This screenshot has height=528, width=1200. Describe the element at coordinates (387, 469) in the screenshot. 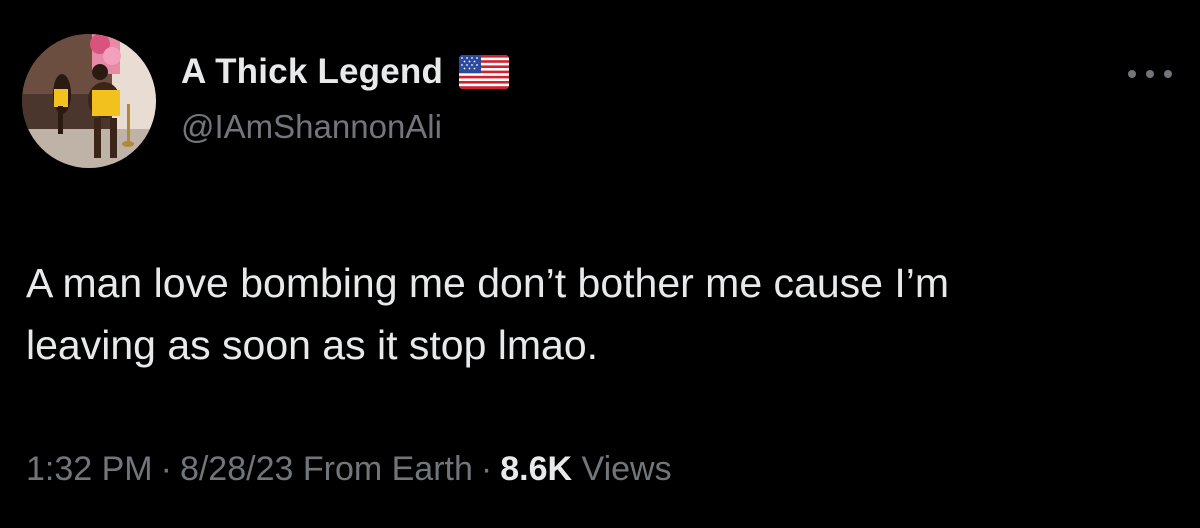

I see `tweet-source: From Earth` at that location.